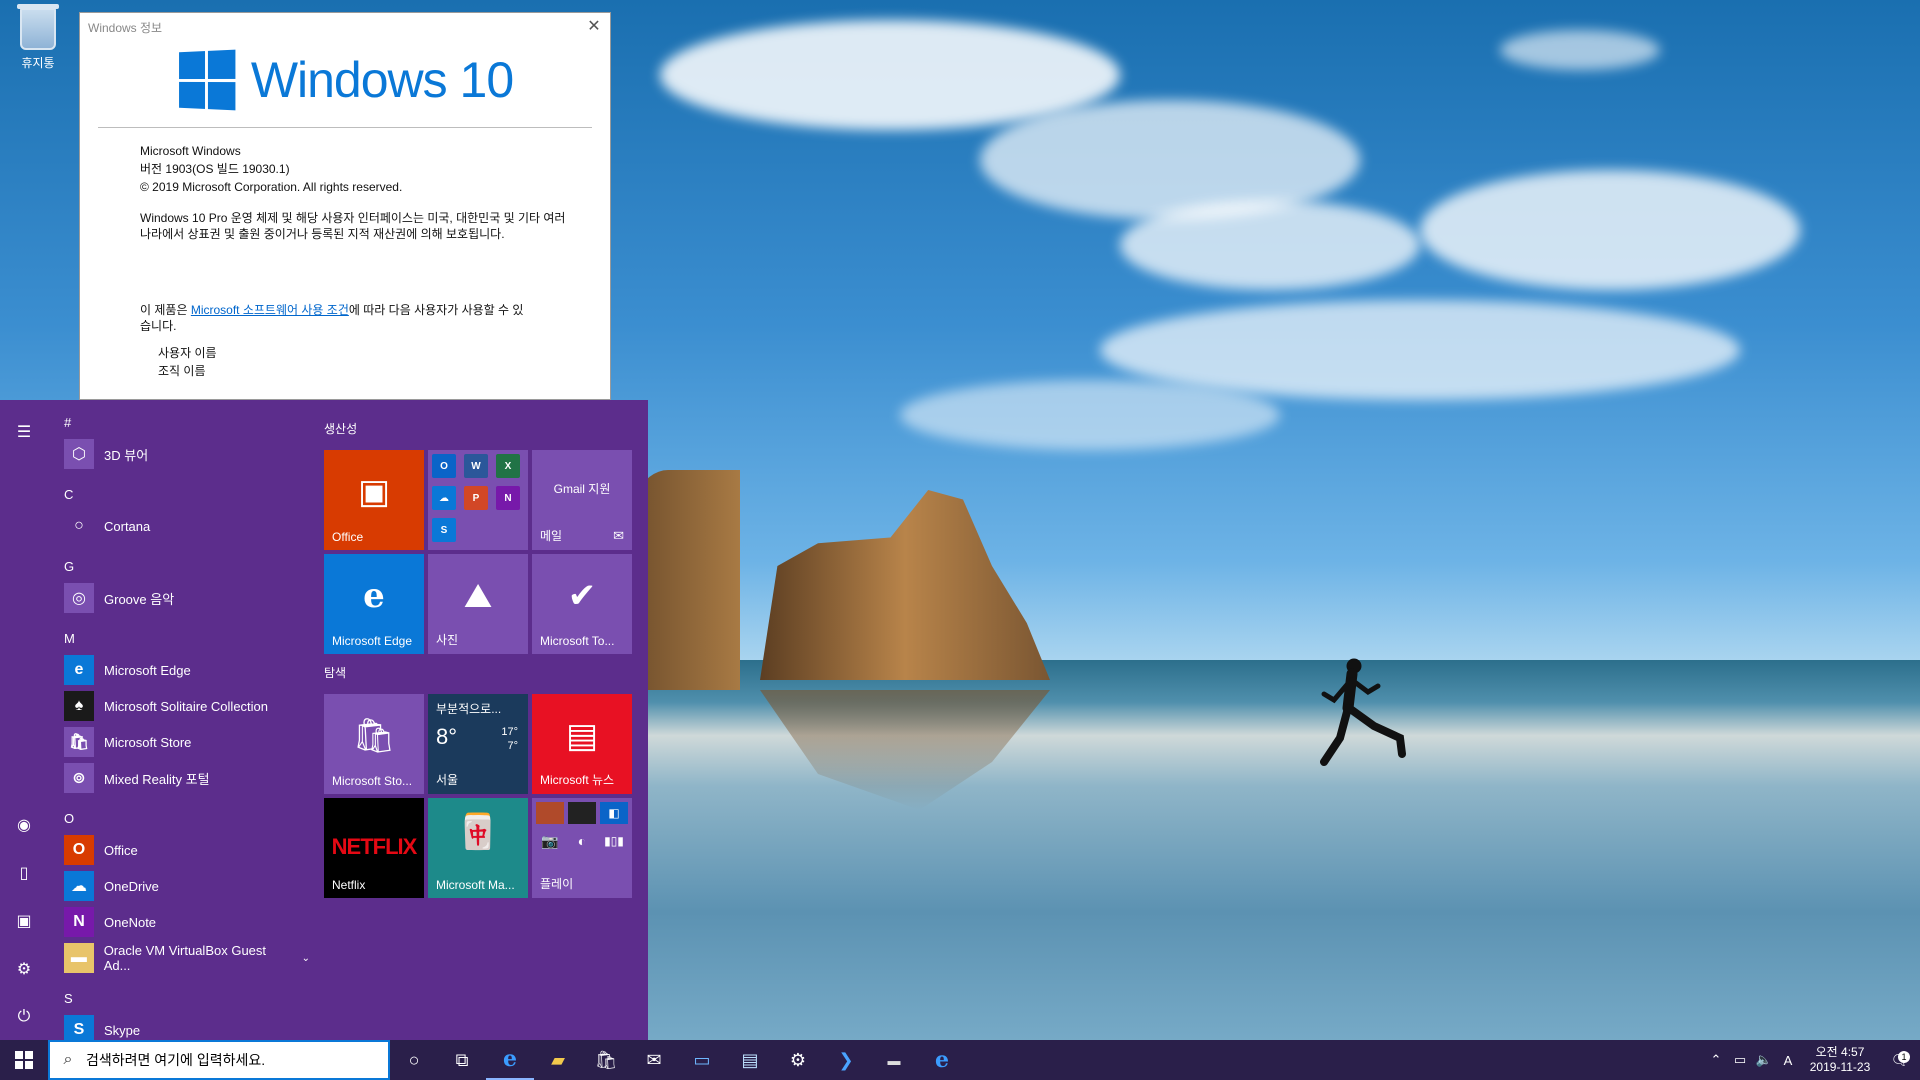 The width and height of the screenshot is (1920, 1080). I want to click on task-view-button: ⧉, so click(462, 1060).